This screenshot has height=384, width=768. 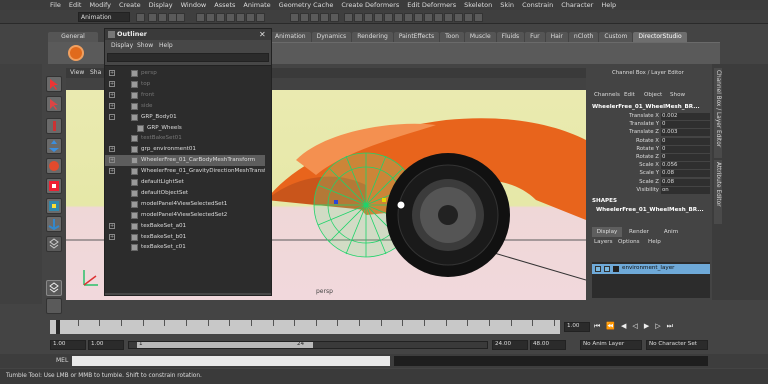 What do you see at coordinates (161, 5) in the screenshot?
I see `menu-item-display: Display` at bounding box center [161, 5].